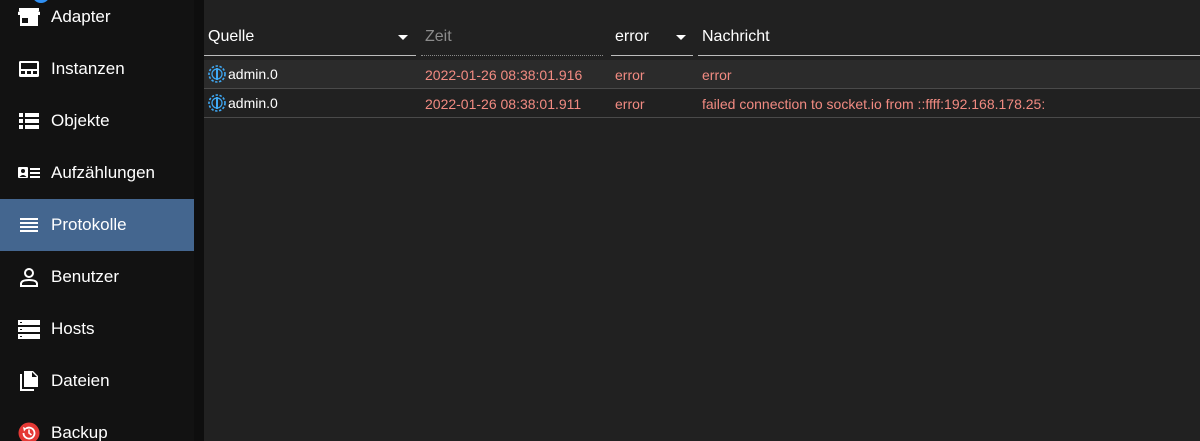  What do you see at coordinates (85, 276) in the screenshot?
I see `sidebar-item-label: Benutzer` at bounding box center [85, 276].